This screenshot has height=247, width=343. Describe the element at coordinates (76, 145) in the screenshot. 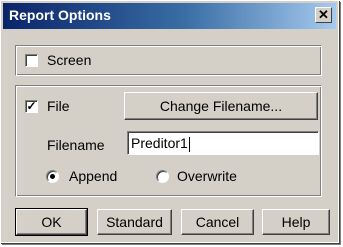

I see `filename-label: Filename` at that location.